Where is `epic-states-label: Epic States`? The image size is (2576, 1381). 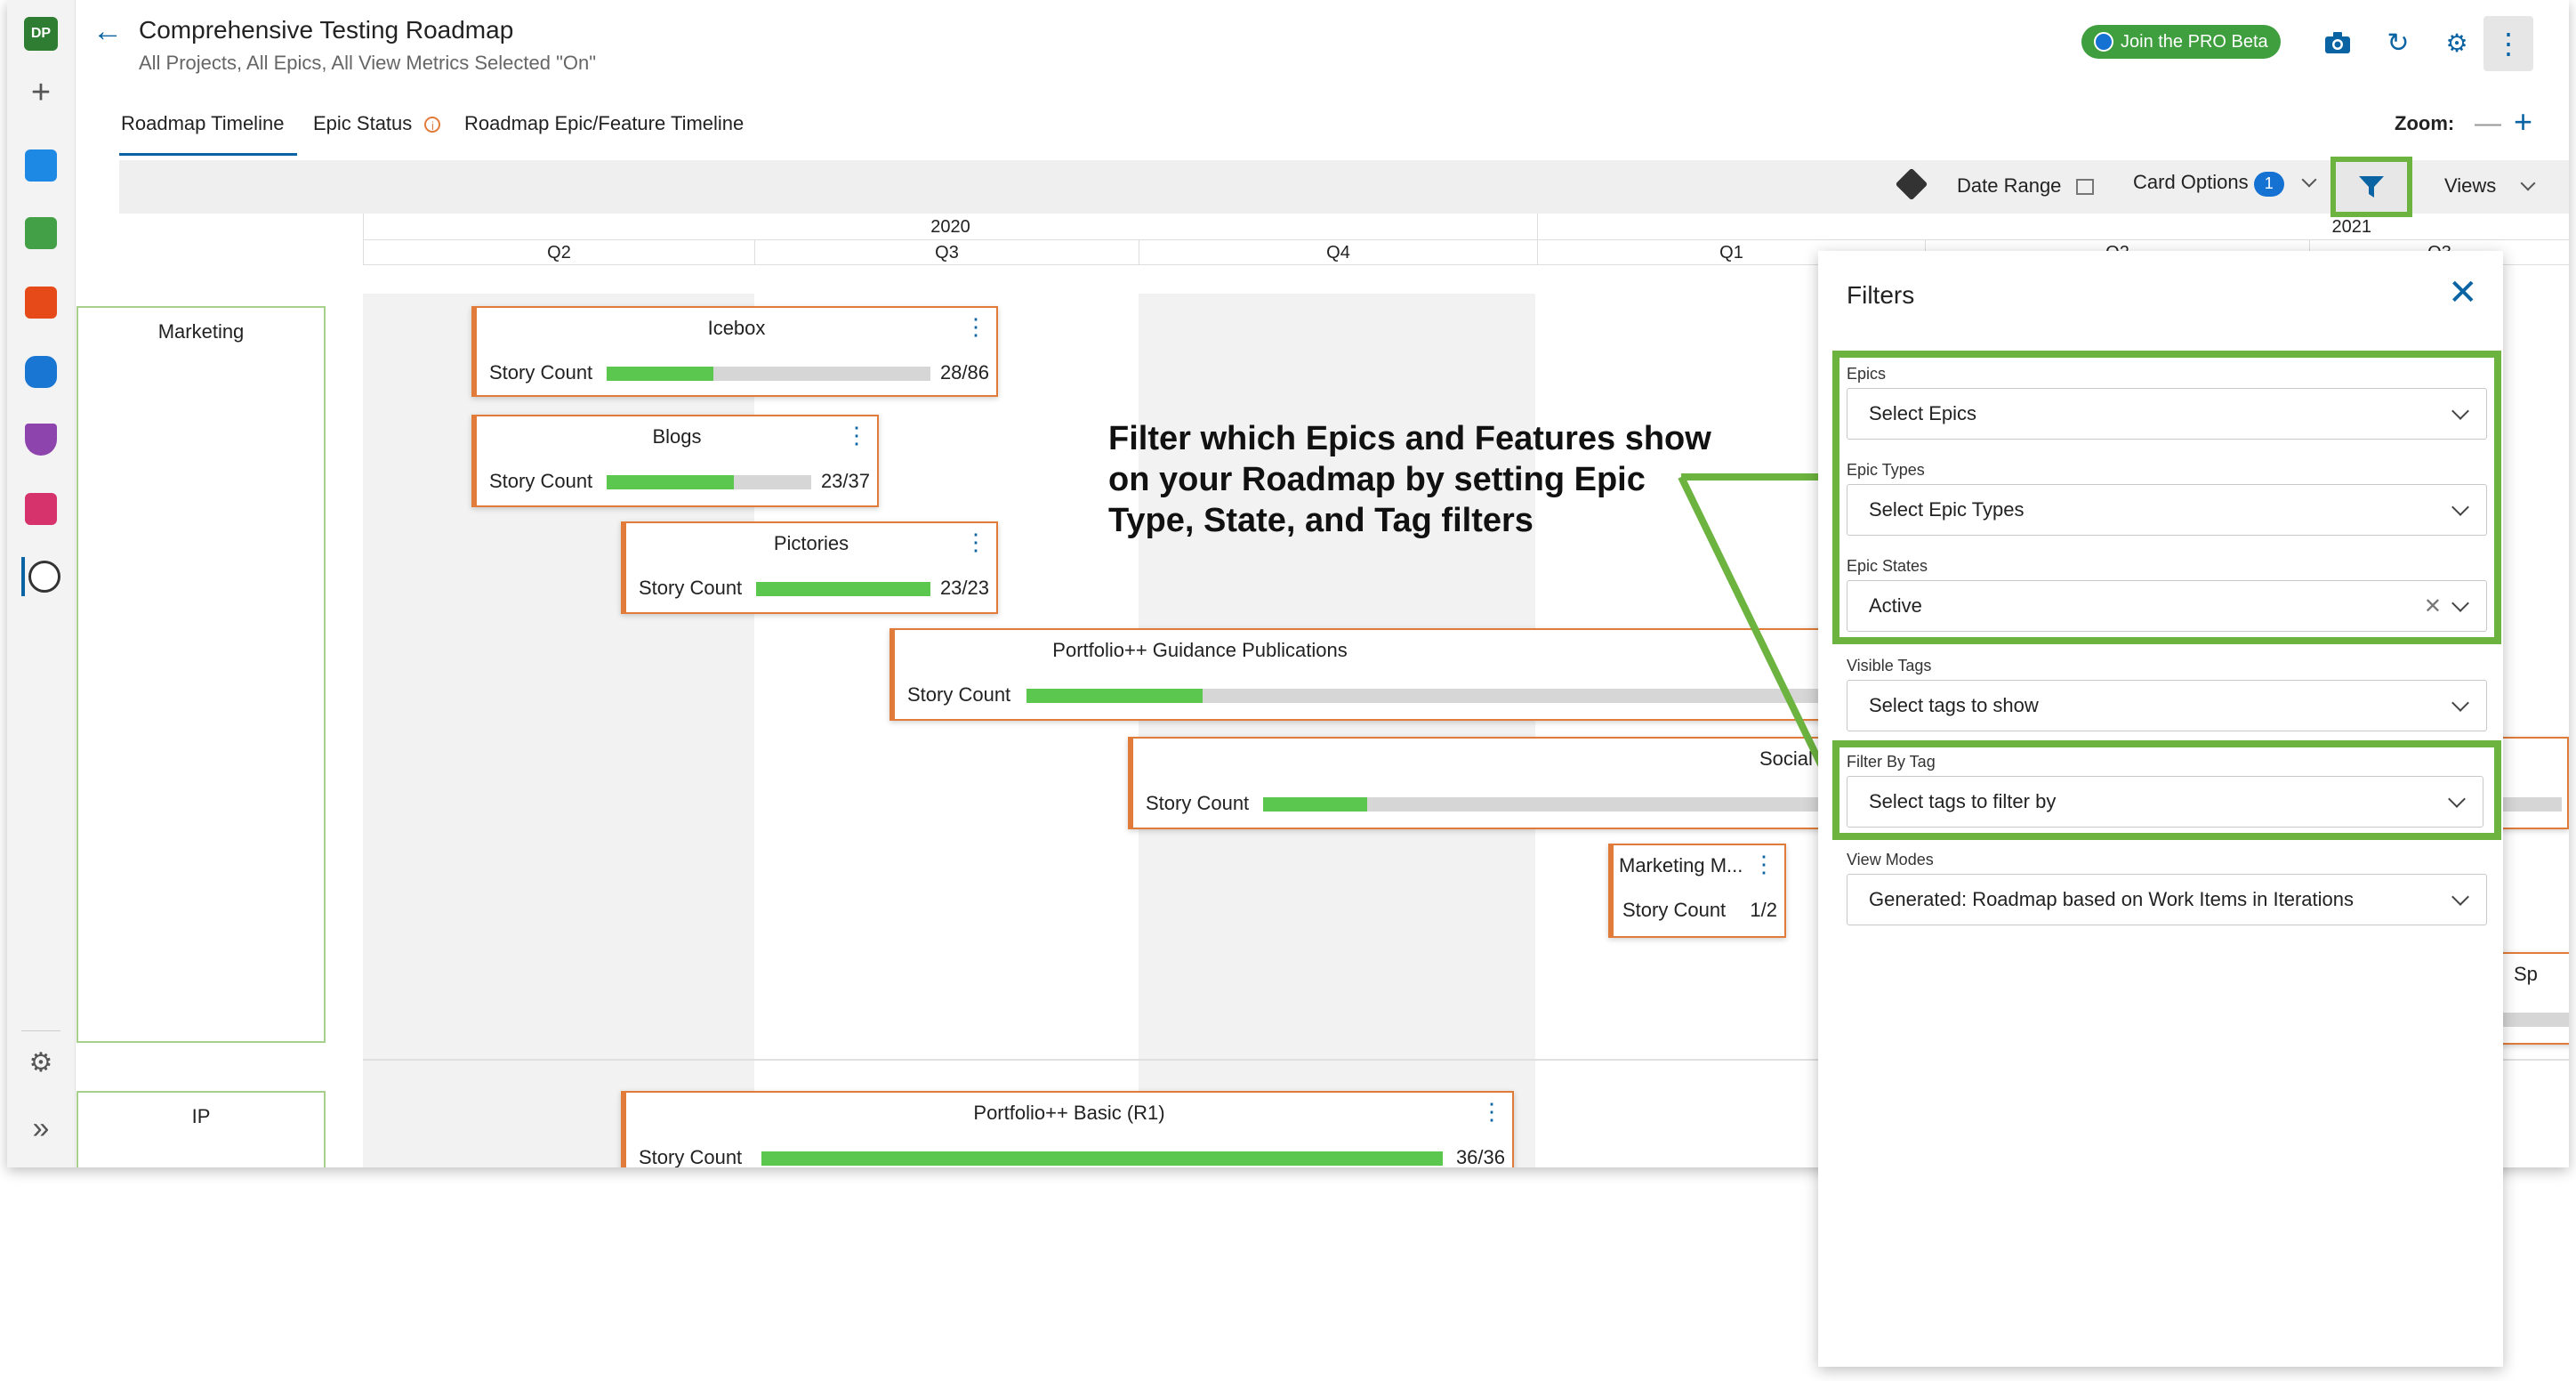 epic-states-label: Epic States is located at coordinates (1887, 566).